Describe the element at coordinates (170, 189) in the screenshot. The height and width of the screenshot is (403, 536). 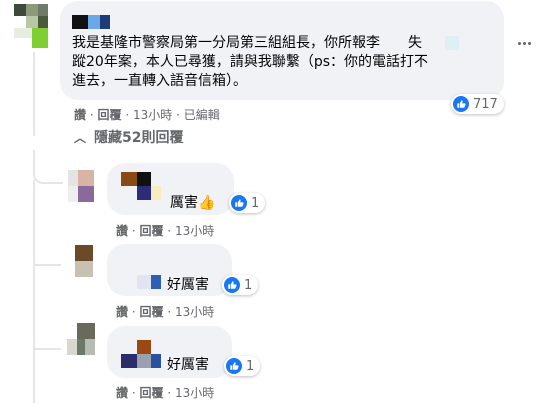
I see `reply-bubble: 厲害👍` at that location.